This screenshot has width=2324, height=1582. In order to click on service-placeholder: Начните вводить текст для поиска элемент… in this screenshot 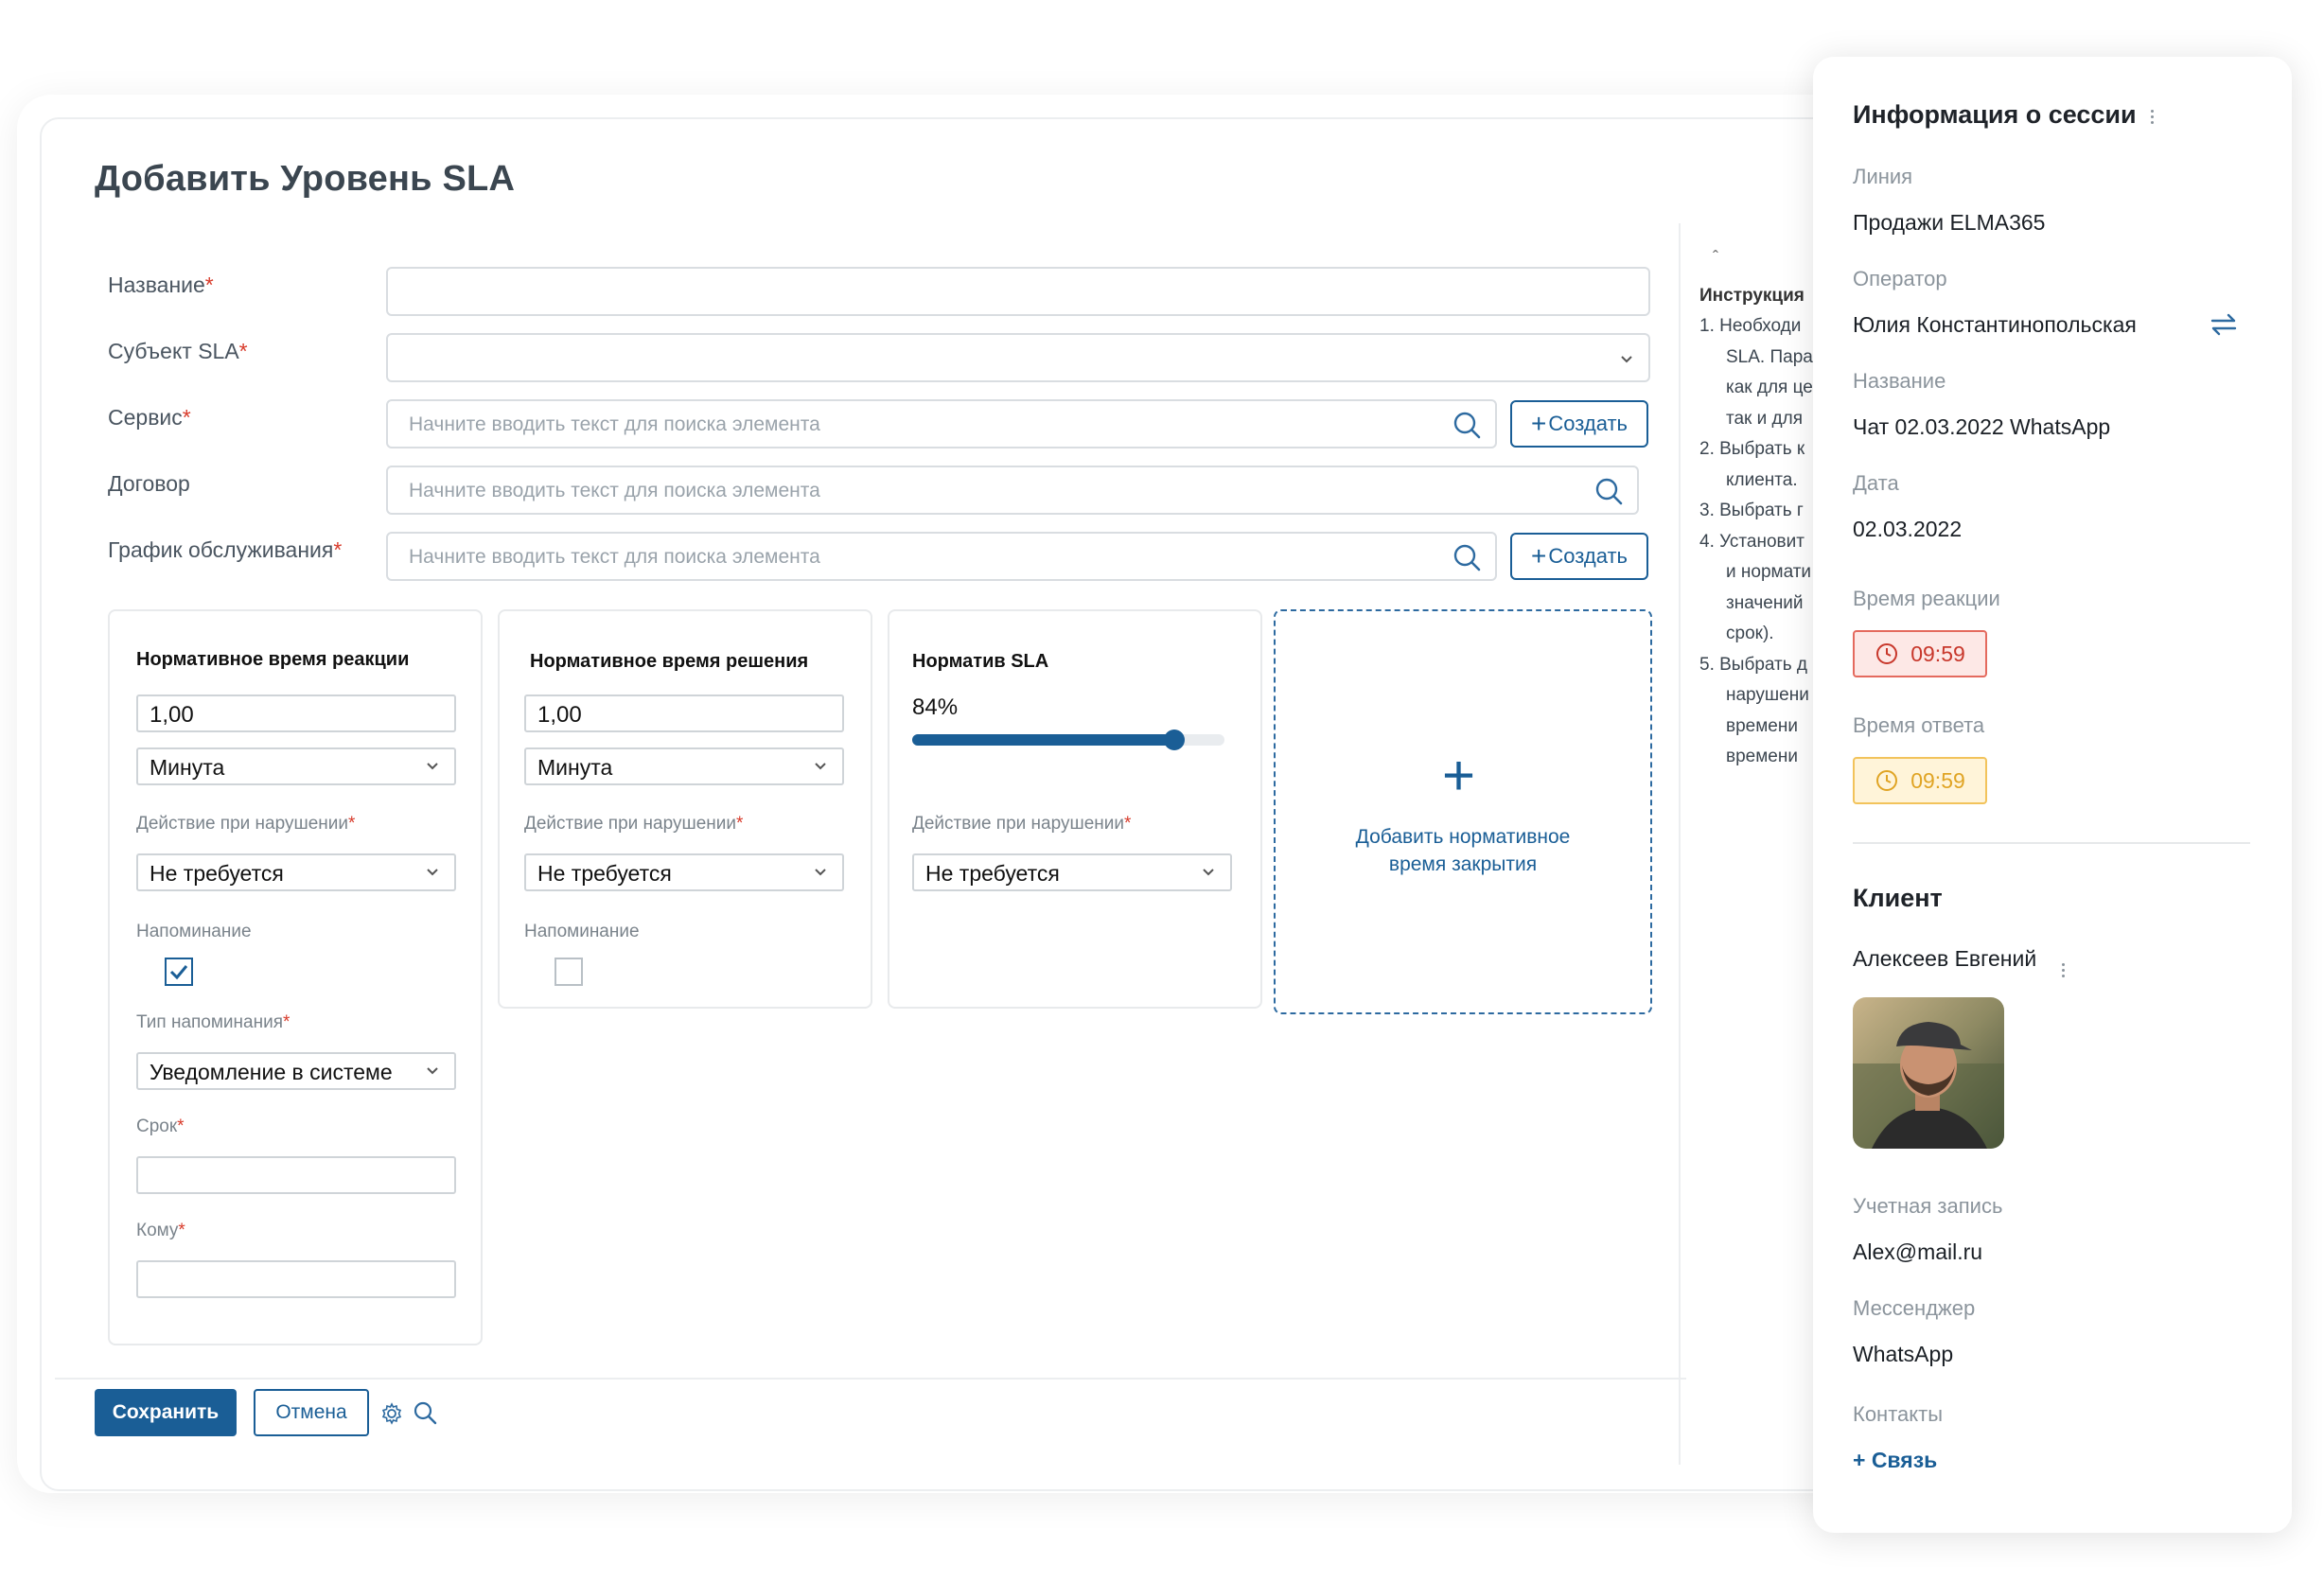, I will do `click(614, 424)`.